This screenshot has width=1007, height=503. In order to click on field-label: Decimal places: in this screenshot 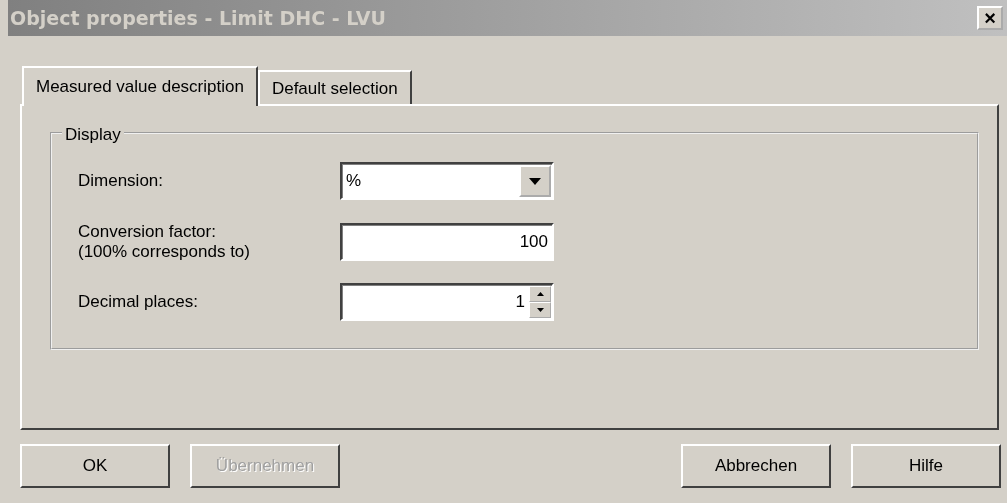, I will do `click(138, 302)`.